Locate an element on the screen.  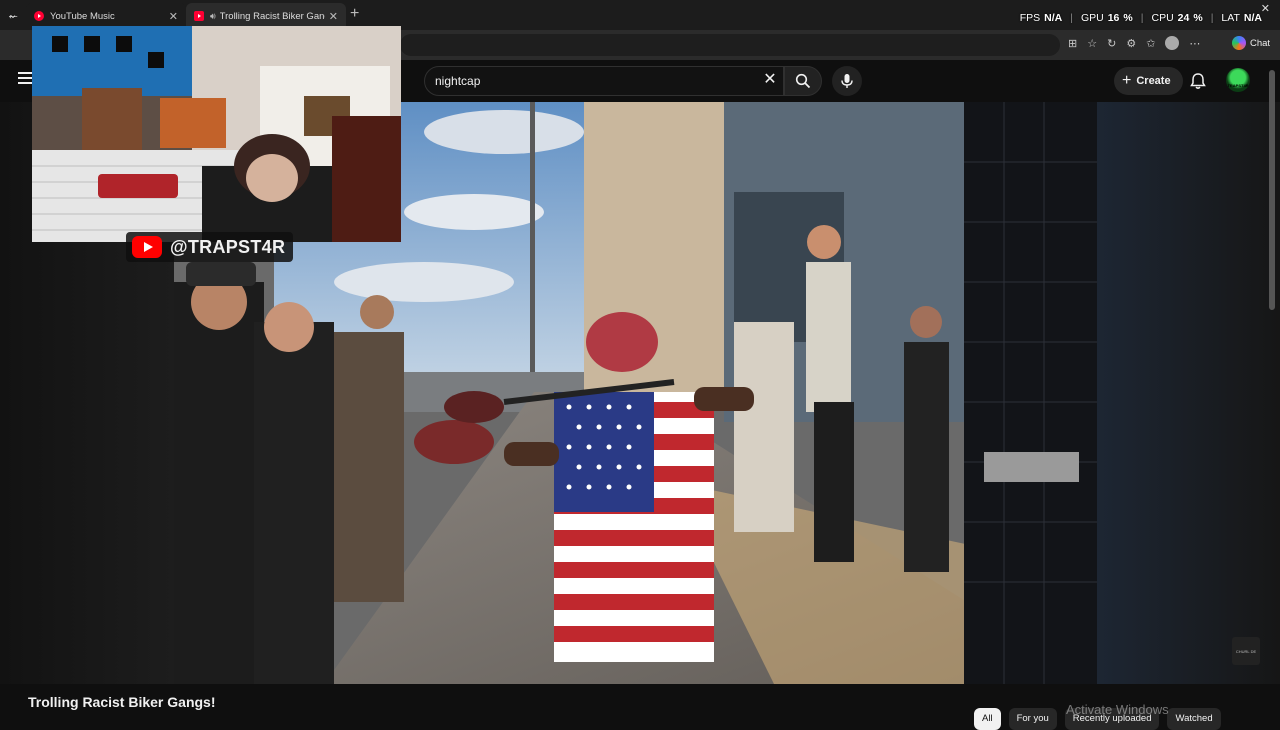
address-bar is located at coordinates (730, 45).